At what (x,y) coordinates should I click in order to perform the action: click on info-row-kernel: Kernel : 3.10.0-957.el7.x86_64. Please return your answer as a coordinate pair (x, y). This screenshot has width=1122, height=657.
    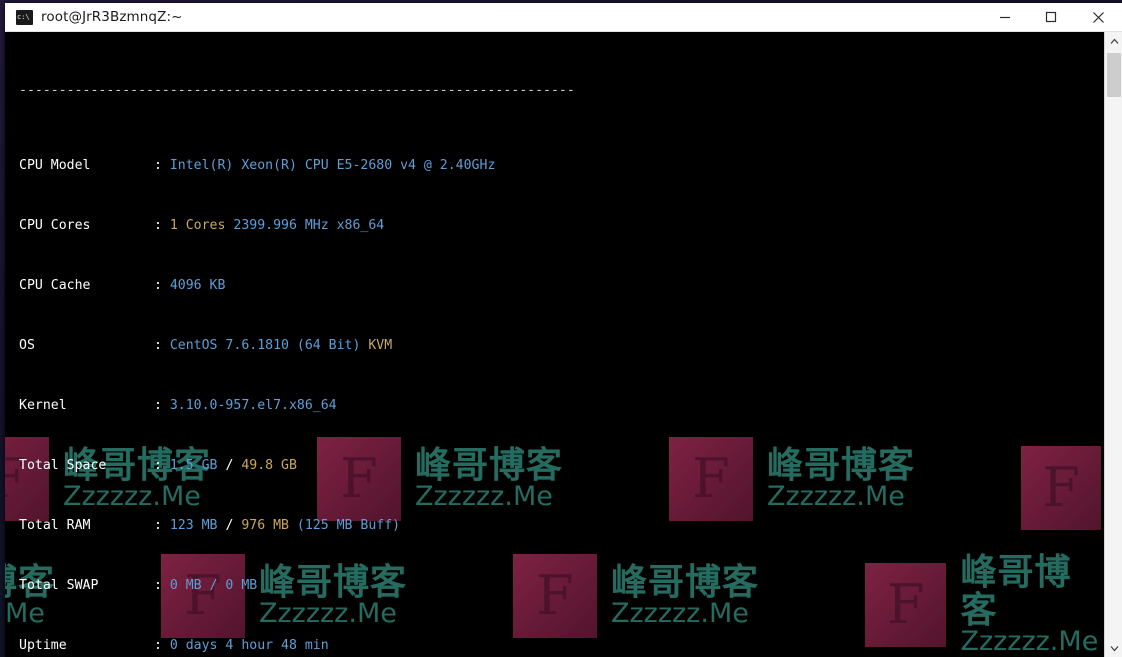
    Looking at the image, I should click on (561, 405).